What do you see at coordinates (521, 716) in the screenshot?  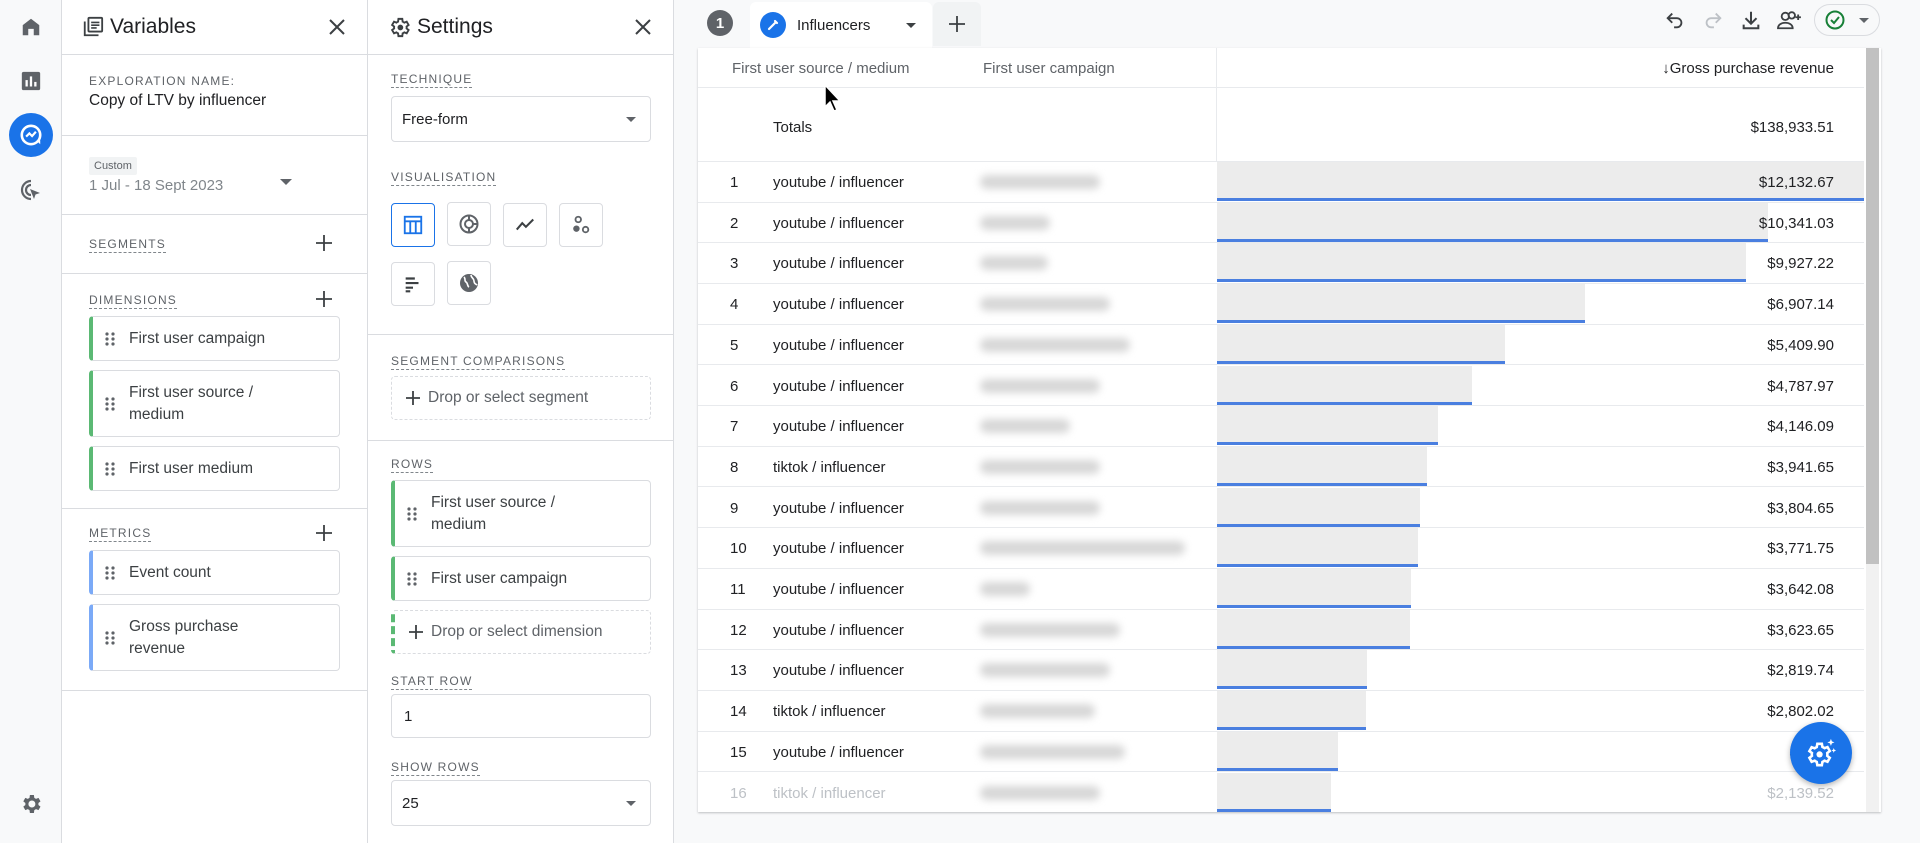 I see `start-row-input: 1` at bounding box center [521, 716].